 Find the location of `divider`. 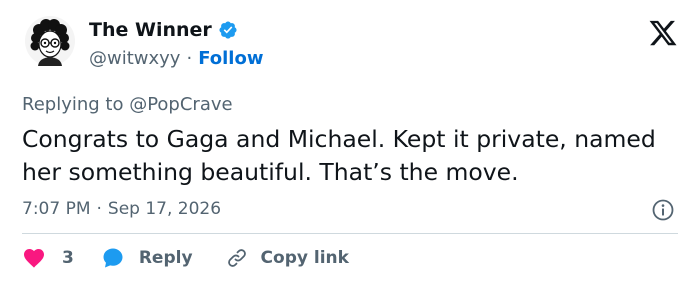

divider is located at coordinates (350, 233).